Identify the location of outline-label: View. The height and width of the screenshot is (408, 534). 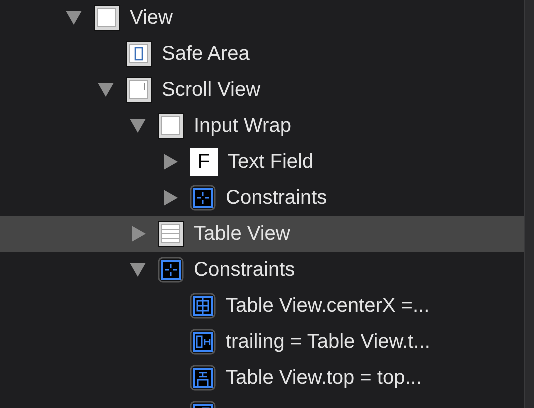
(151, 18).